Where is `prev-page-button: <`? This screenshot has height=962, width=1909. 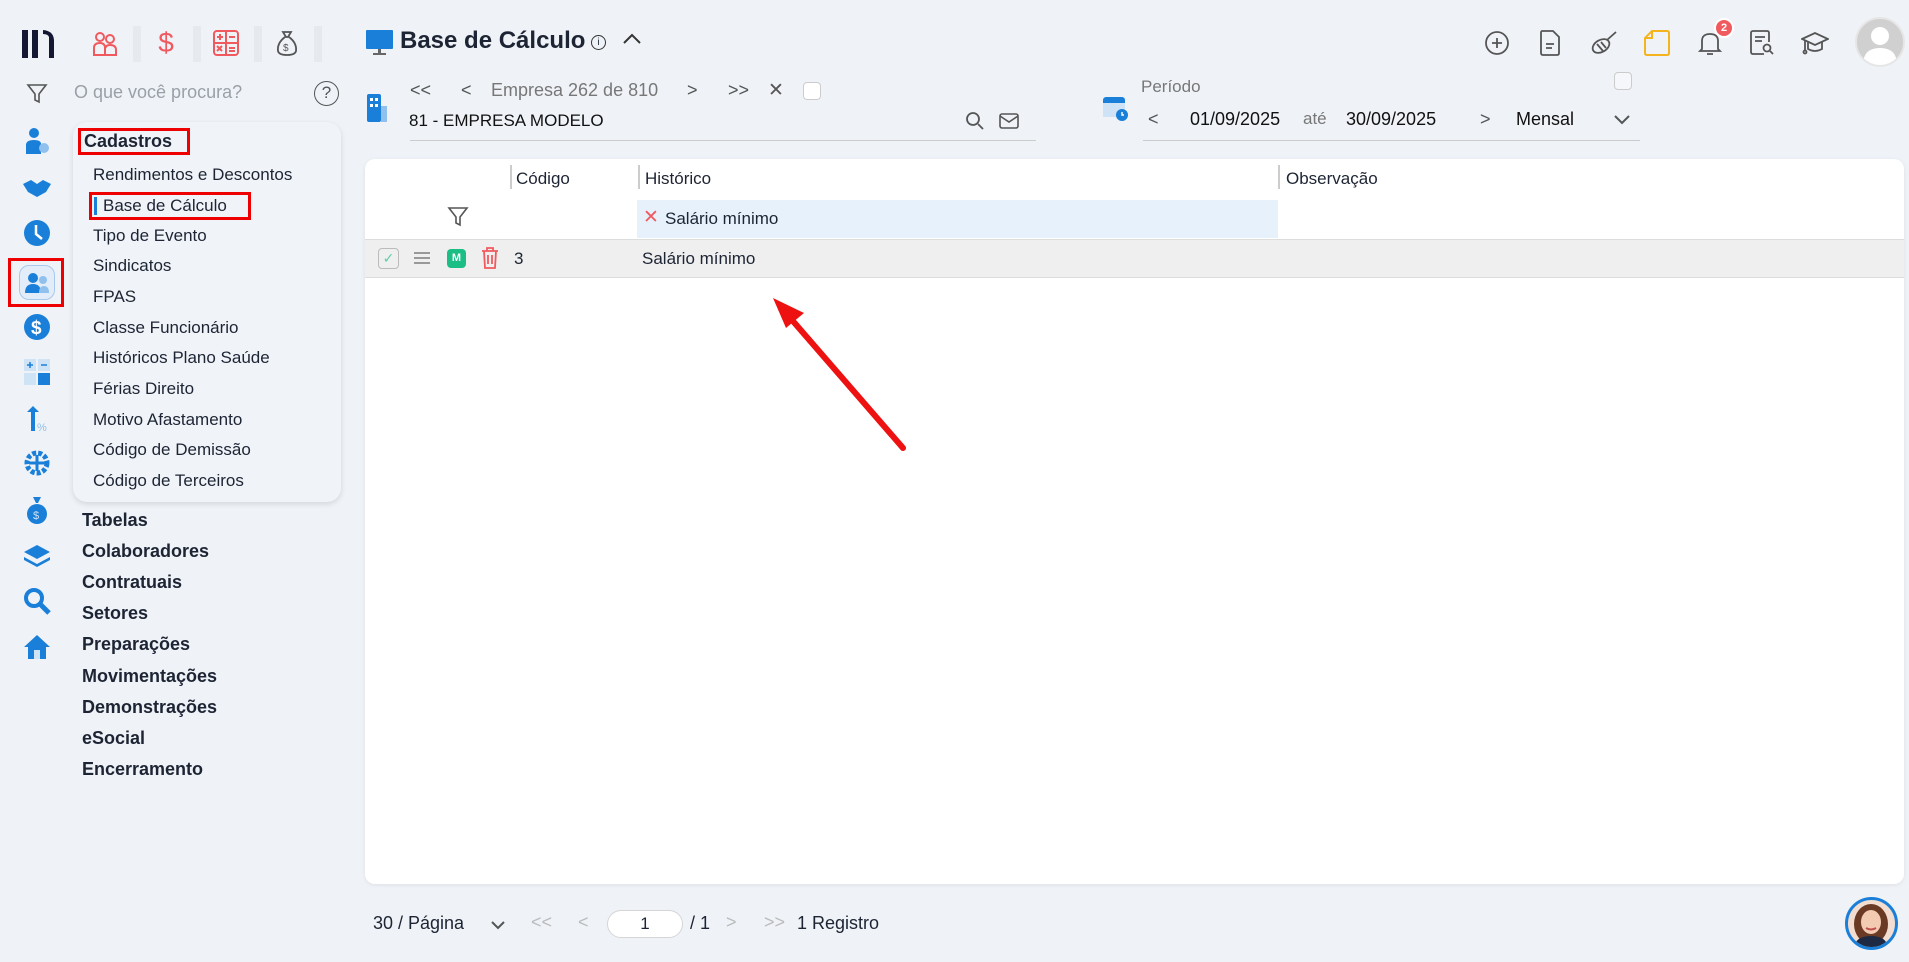 prev-page-button: < is located at coordinates (583, 922).